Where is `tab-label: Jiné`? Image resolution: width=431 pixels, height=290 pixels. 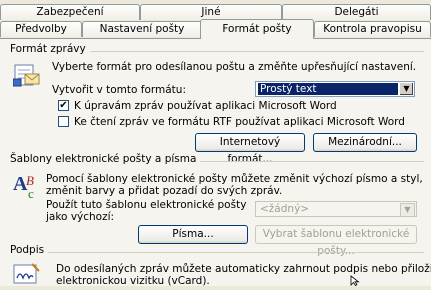
tab-label: Jiné is located at coordinates (211, 12).